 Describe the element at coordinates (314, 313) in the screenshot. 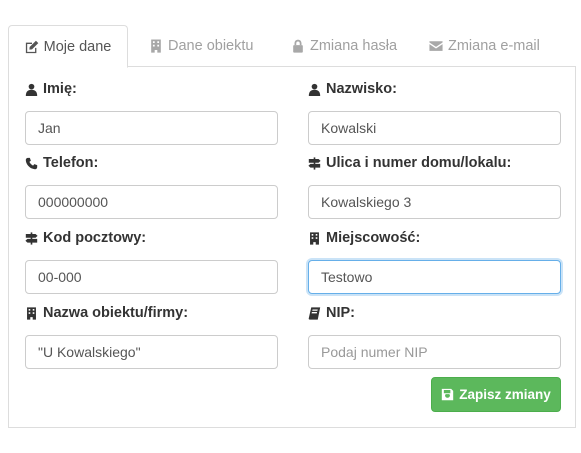

I see `book-icon` at that location.